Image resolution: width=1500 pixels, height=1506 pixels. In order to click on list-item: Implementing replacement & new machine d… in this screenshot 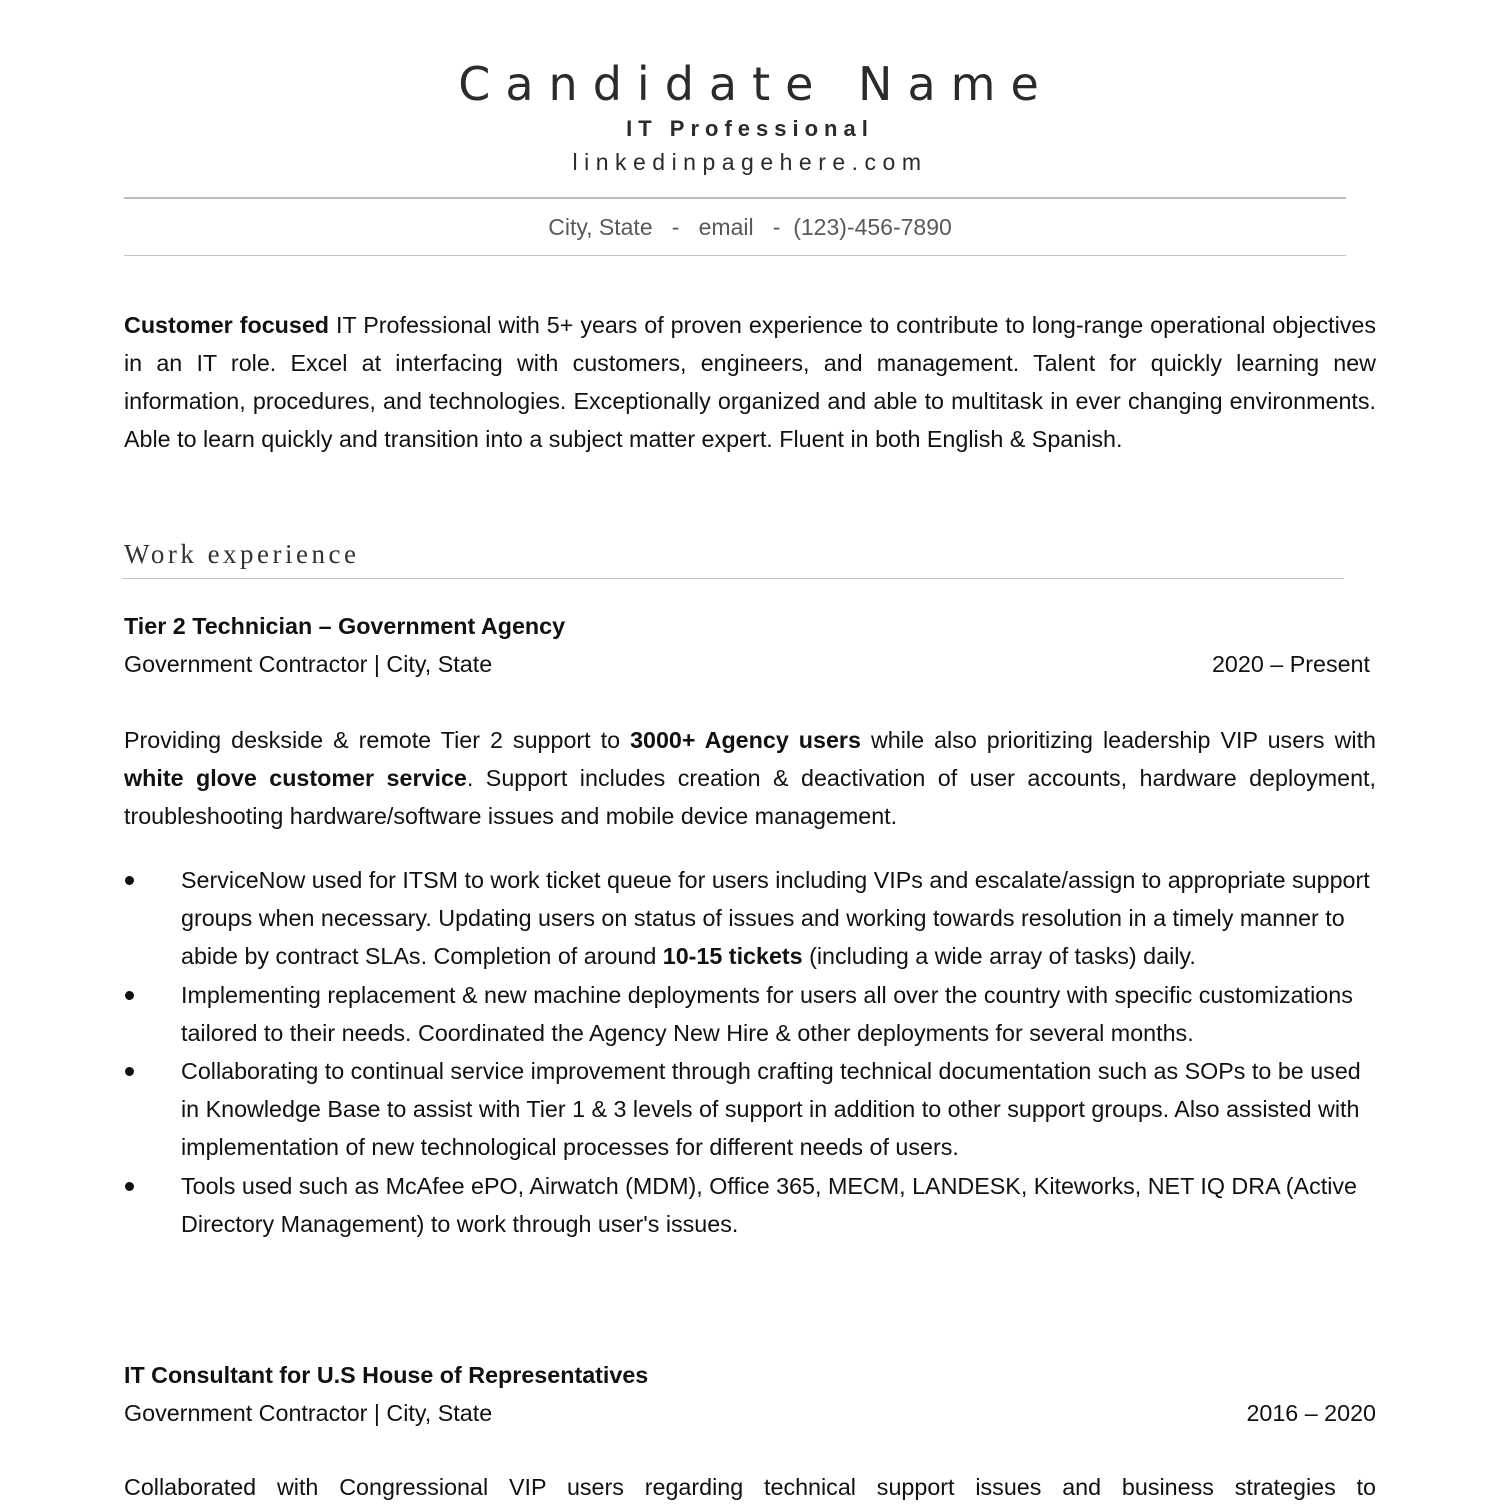, I will do `click(750, 1014)`.